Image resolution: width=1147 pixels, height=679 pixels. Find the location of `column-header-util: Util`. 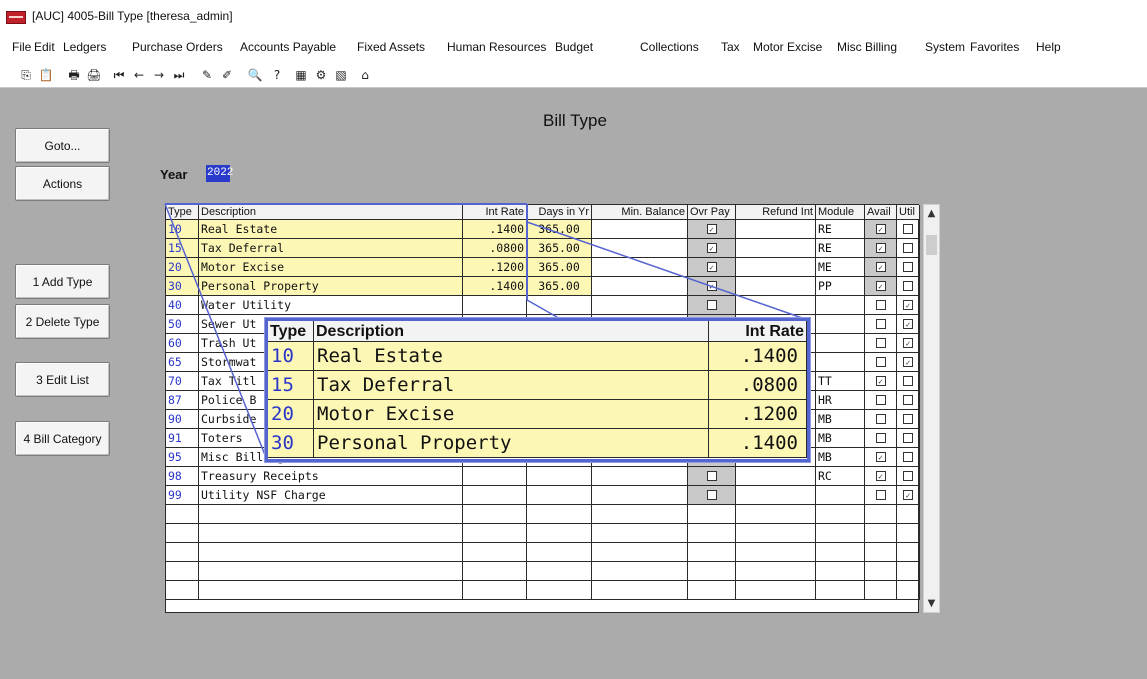

column-header-util: Util is located at coordinates (908, 212).